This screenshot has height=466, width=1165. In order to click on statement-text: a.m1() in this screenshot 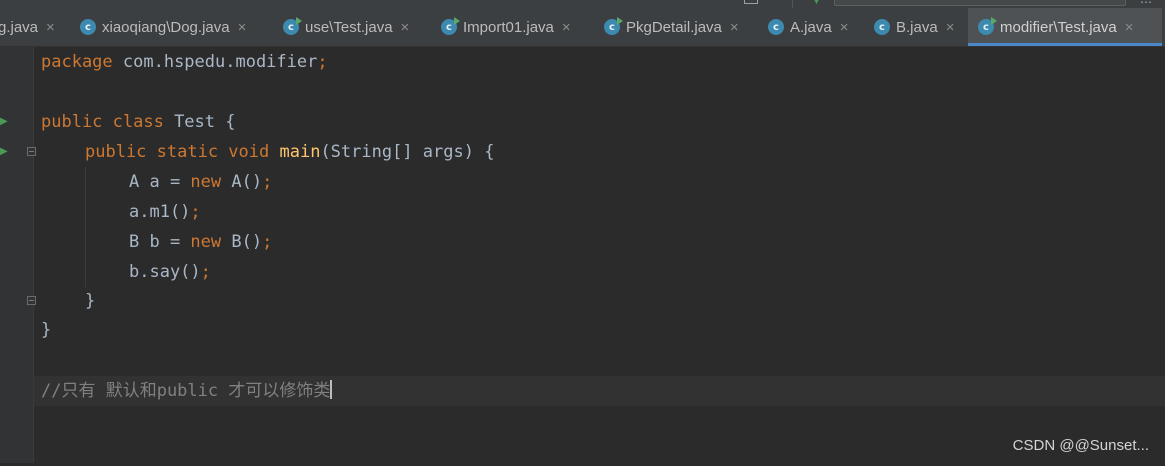, I will do `click(159, 212)`.